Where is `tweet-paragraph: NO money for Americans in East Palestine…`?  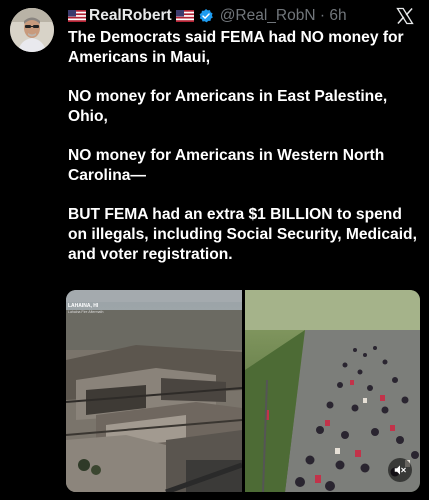
tweet-paragraph: NO money for Americans in East Palestine… is located at coordinates (228, 106).